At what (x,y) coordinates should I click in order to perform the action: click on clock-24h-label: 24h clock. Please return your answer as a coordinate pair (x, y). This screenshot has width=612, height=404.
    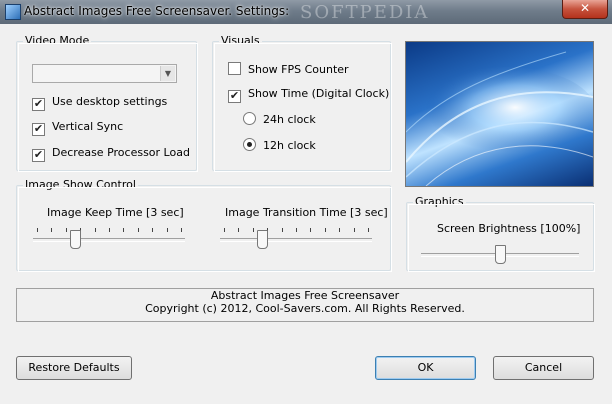
    Looking at the image, I should click on (289, 119).